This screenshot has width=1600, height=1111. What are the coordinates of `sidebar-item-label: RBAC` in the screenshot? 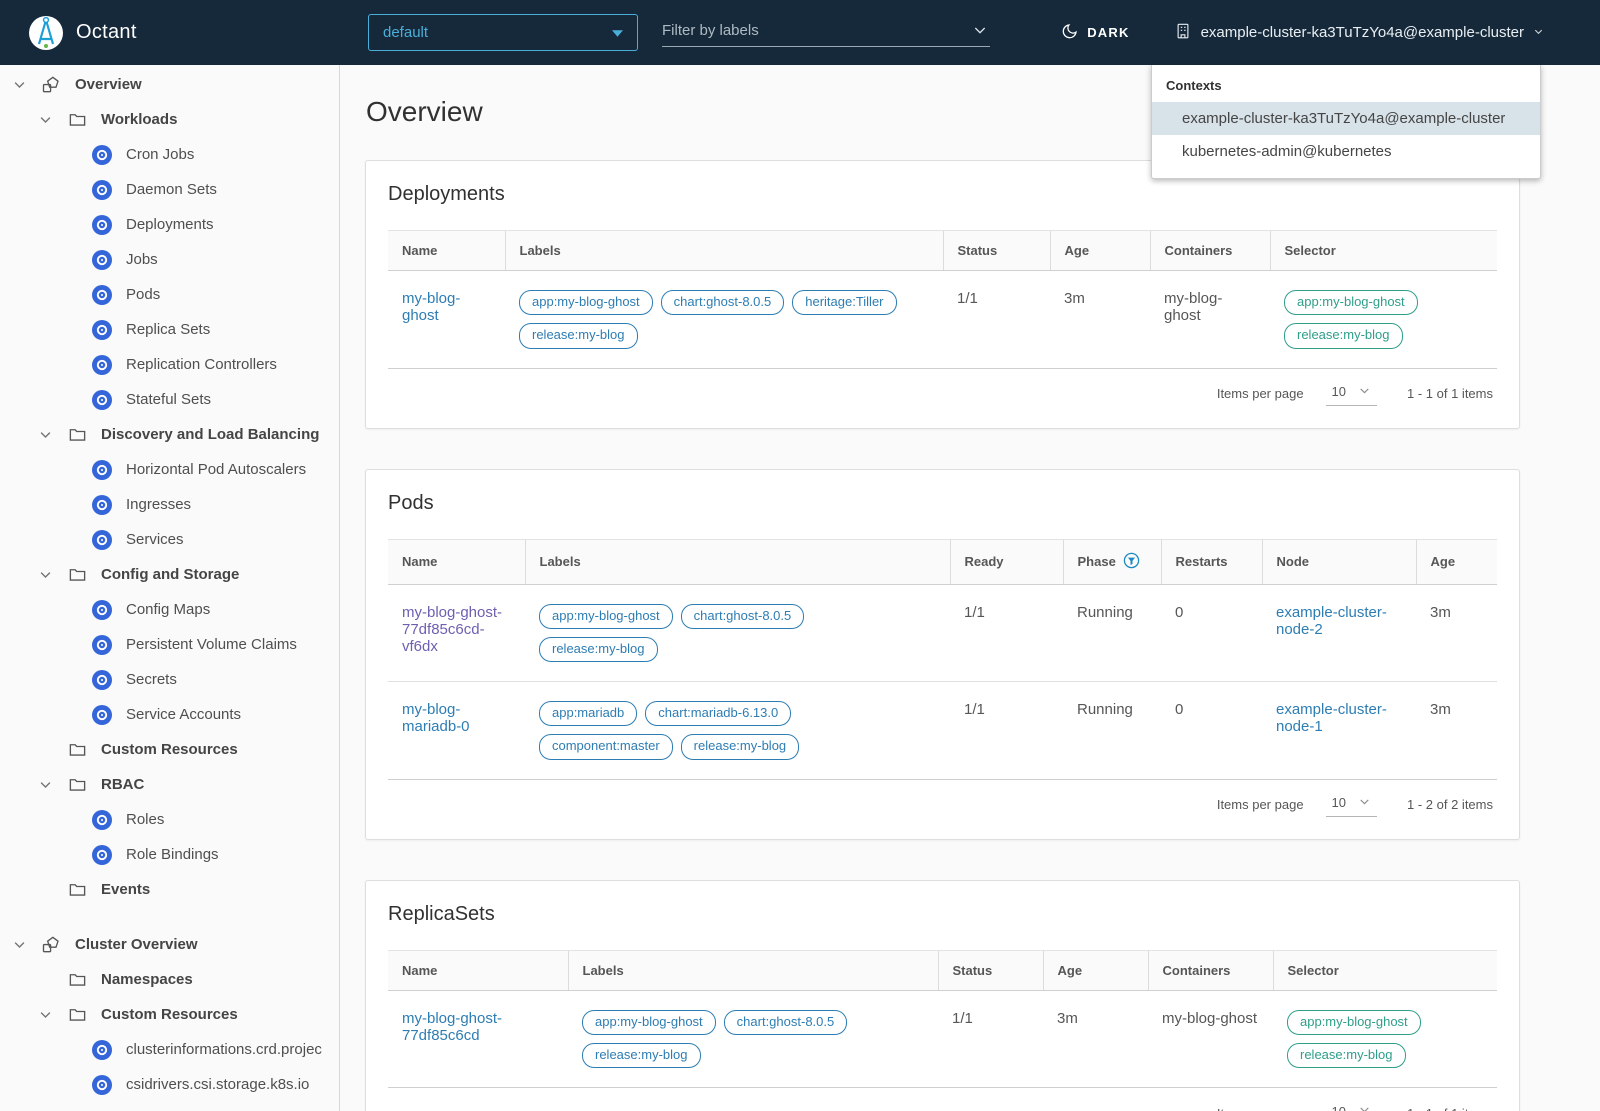 It's located at (123, 784).